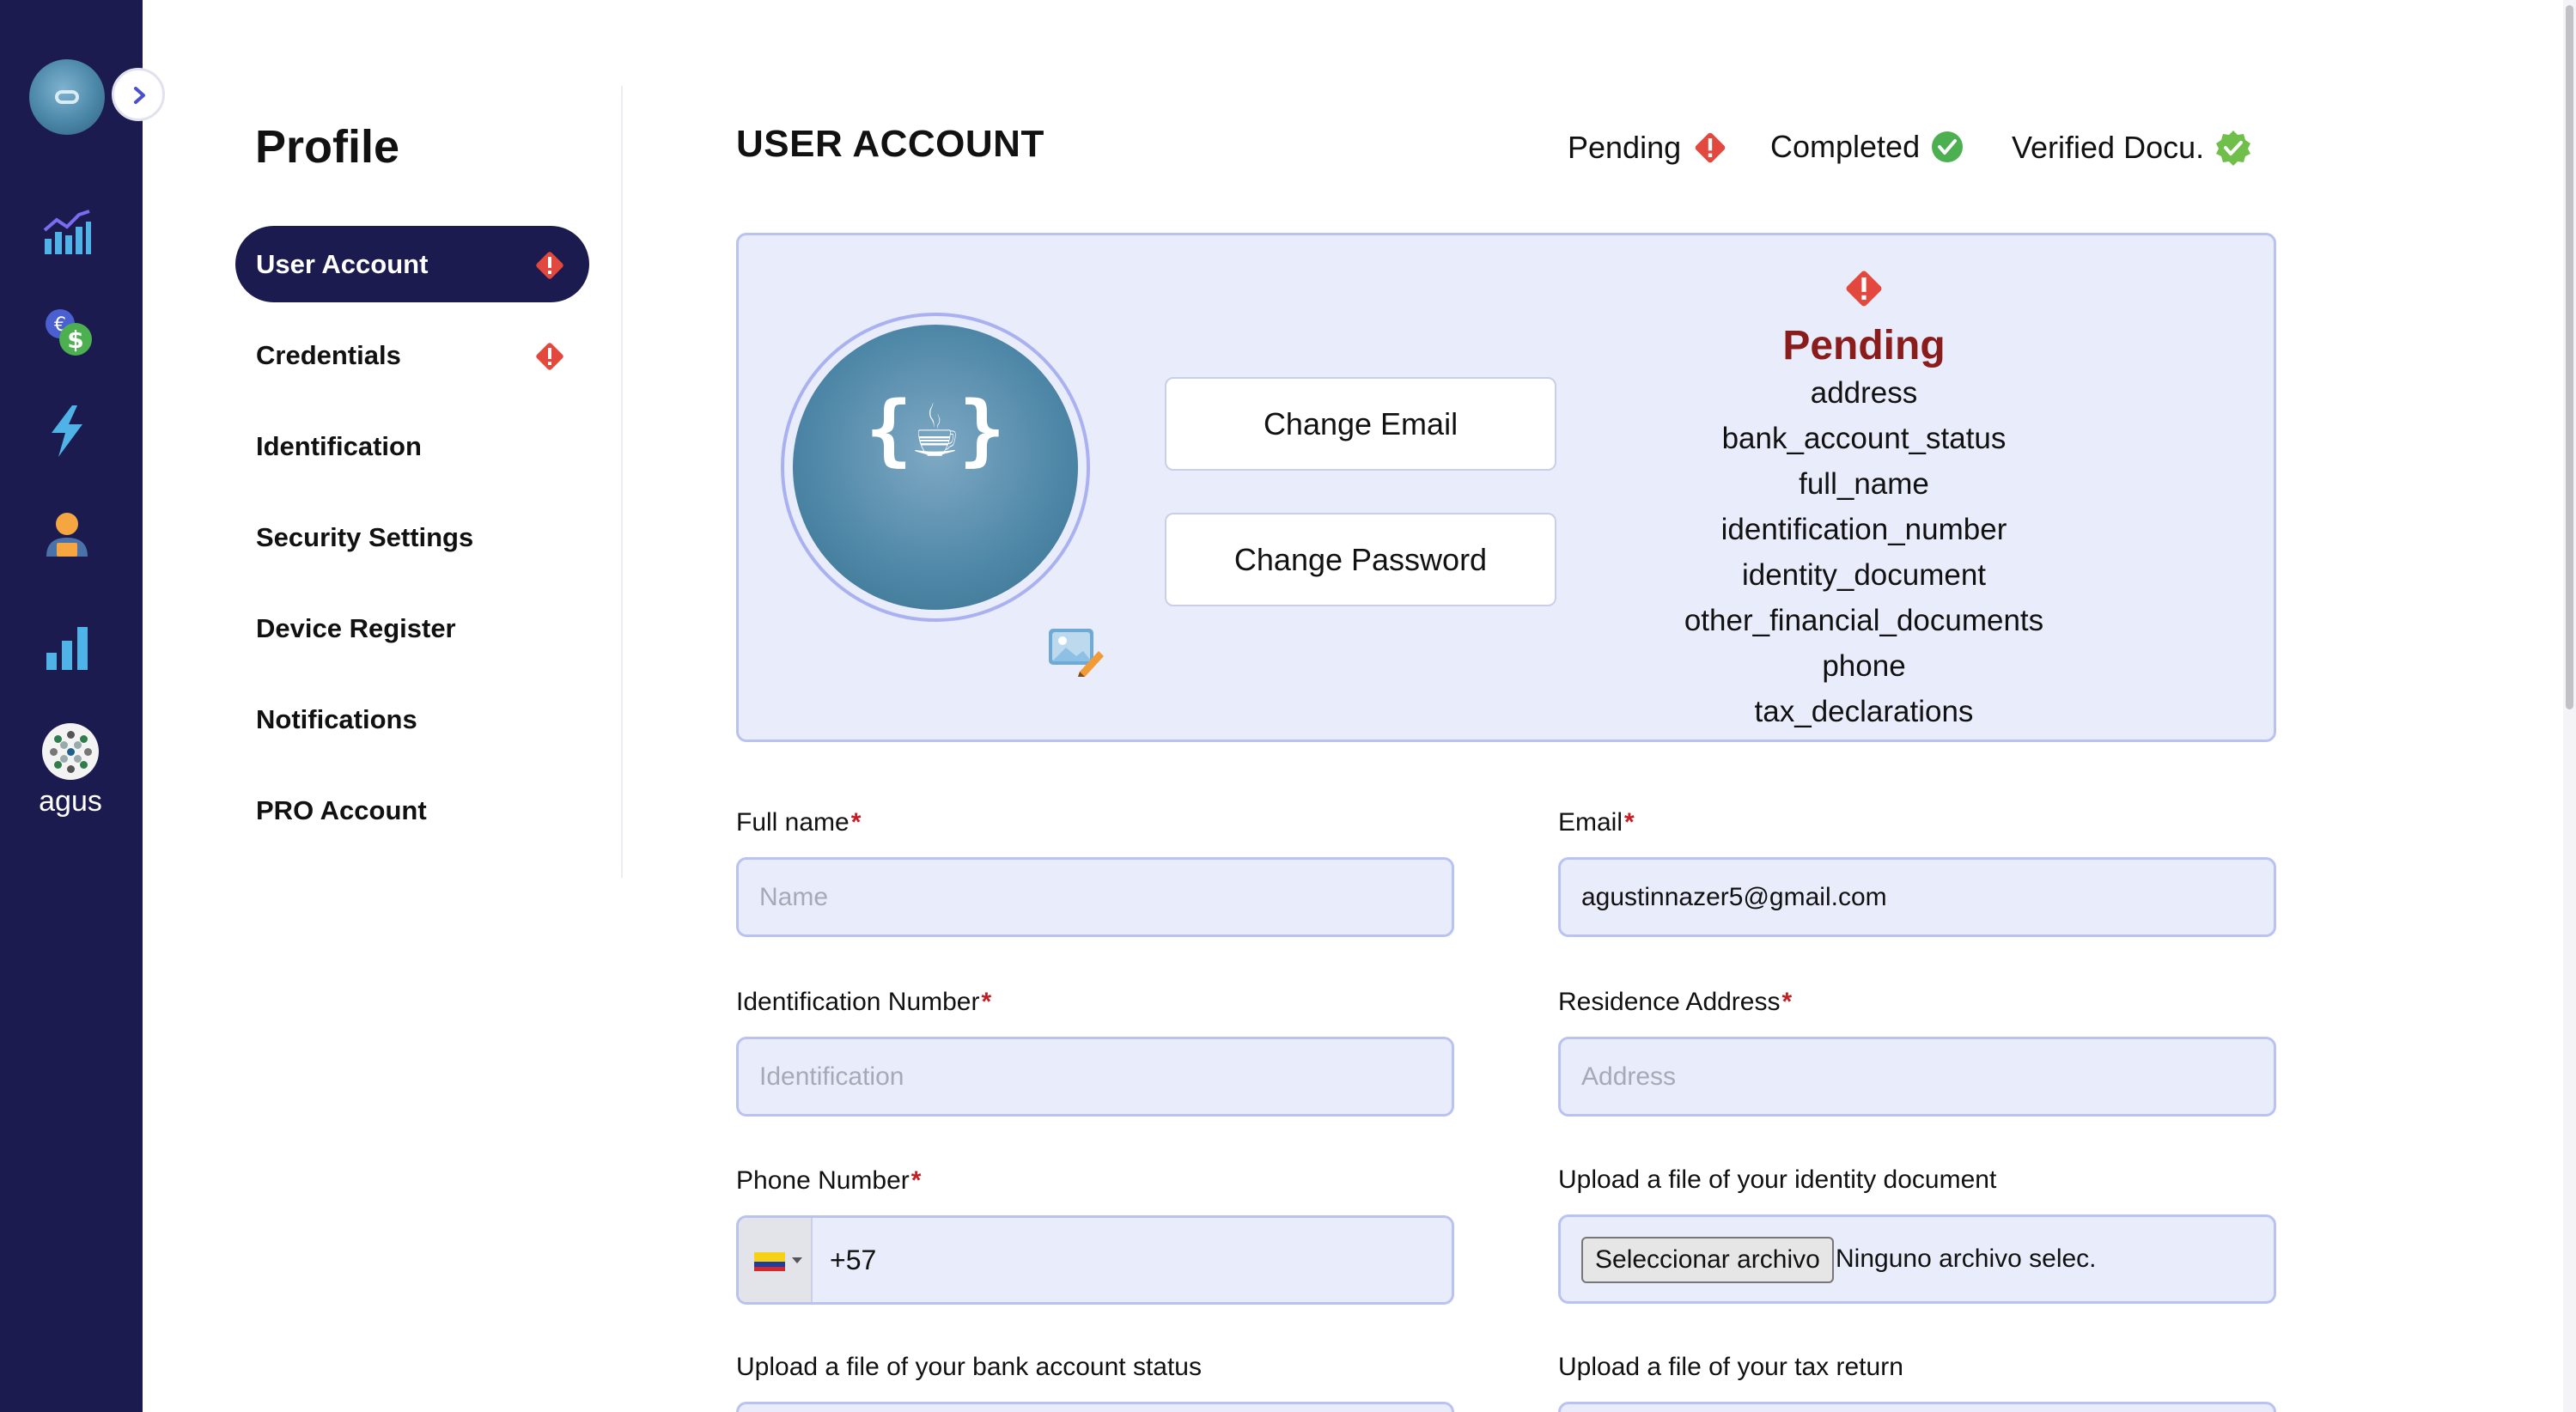  Describe the element at coordinates (799, 822) in the screenshot. I see `full-name-label: Full name*` at that location.